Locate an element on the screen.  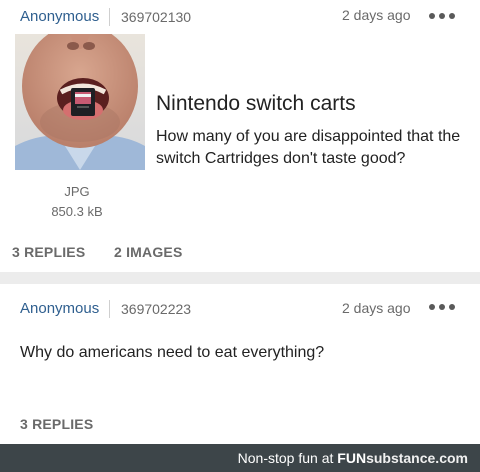
brand-fun: FUN is located at coordinates (352, 458).